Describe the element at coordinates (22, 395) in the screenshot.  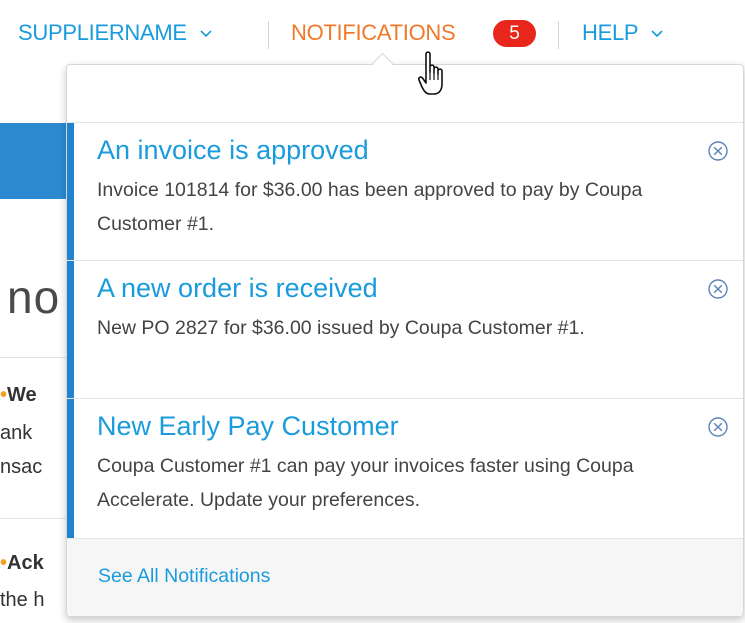
I see `background-item-title-text: We` at that location.